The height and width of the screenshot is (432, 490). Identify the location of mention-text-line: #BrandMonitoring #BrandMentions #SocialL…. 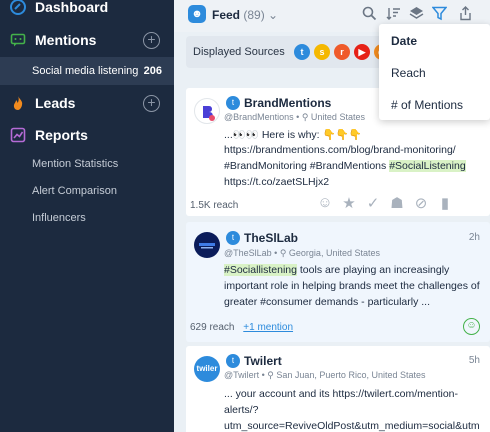
(345, 166).